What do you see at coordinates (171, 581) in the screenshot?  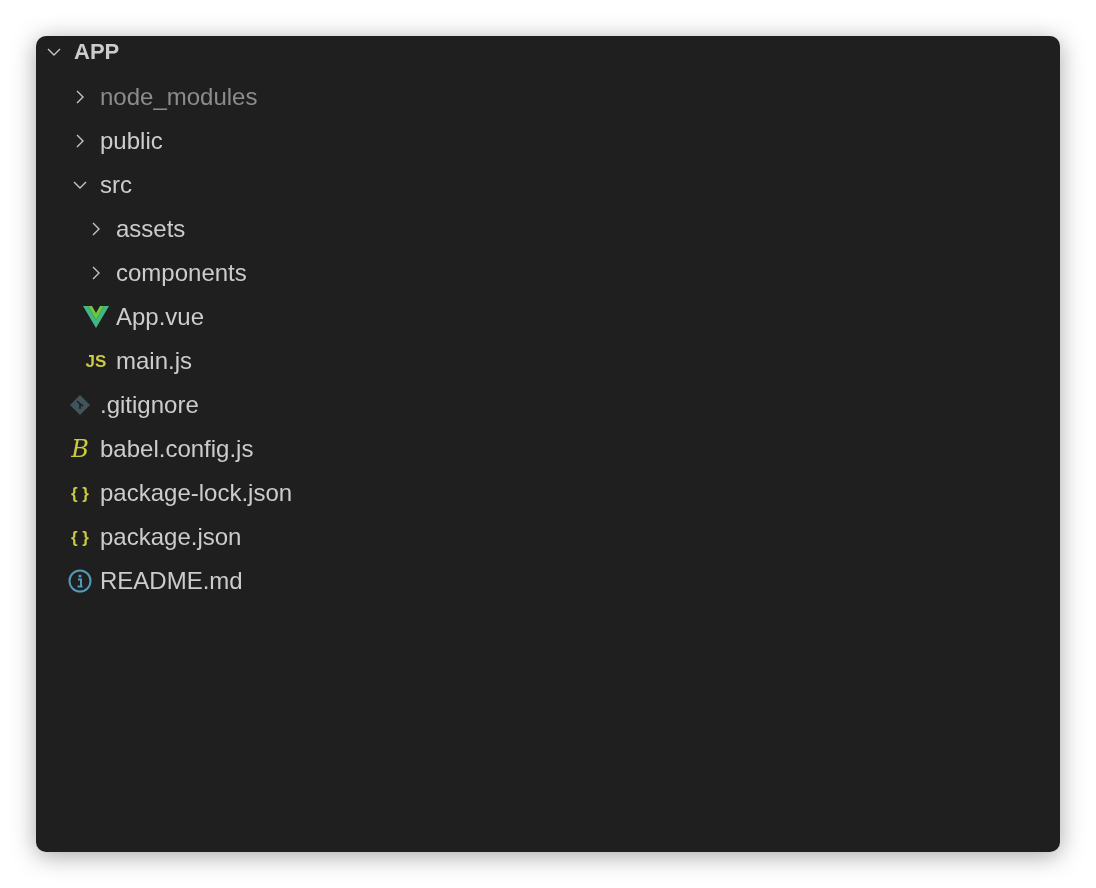 I see `file-name: README.md` at bounding box center [171, 581].